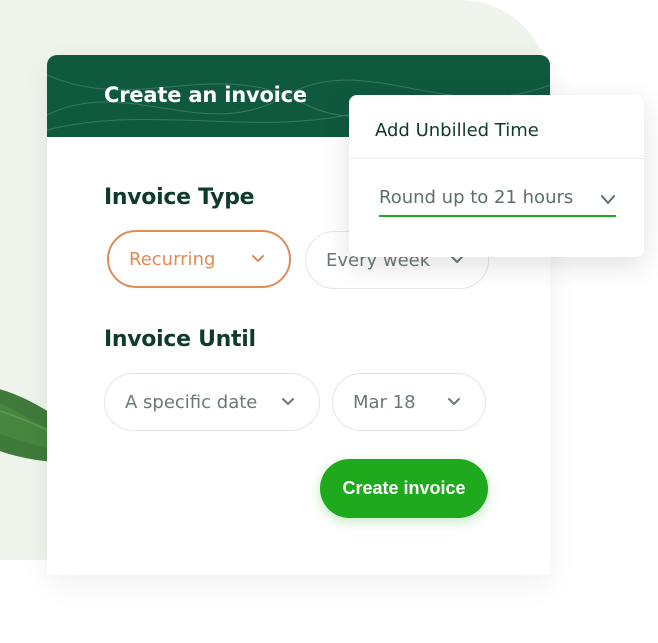 The image size is (658, 643). Describe the element at coordinates (384, 402) in the screenshot. I see `until-date-value: Mar 18` at that location.